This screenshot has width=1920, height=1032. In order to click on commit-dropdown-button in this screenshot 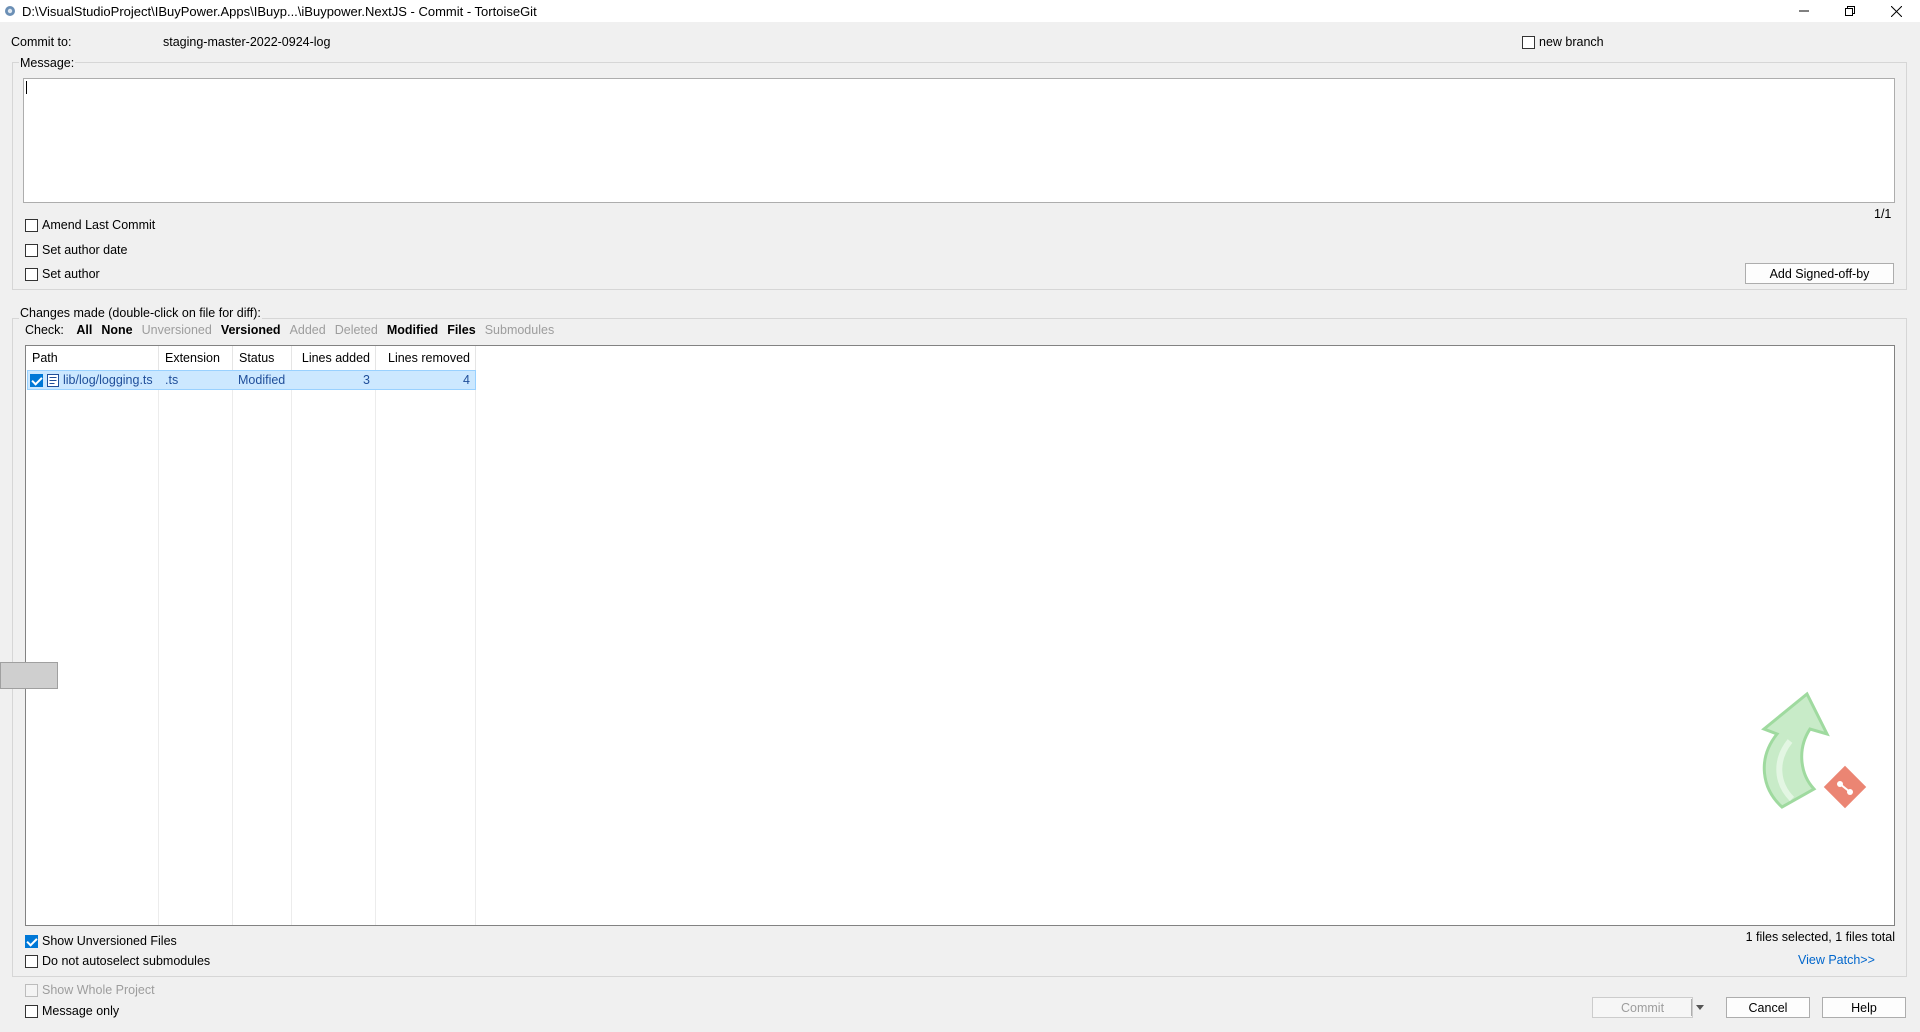, I will do `click(1700, 1007)`.